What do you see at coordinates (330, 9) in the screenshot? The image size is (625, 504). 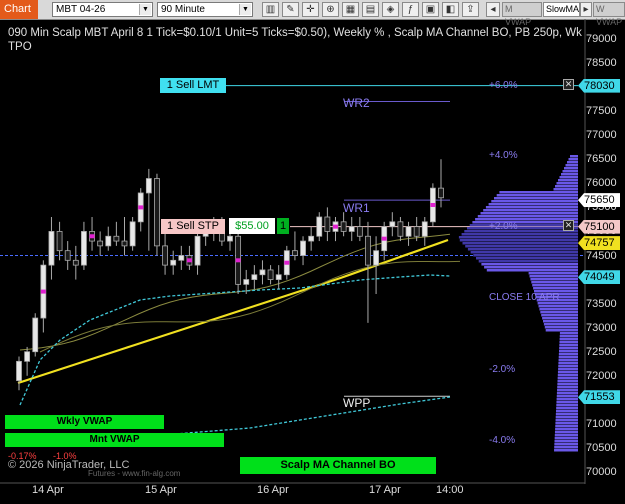 I see `zoom-icon: ⊕` at bounding box center [330, 9].